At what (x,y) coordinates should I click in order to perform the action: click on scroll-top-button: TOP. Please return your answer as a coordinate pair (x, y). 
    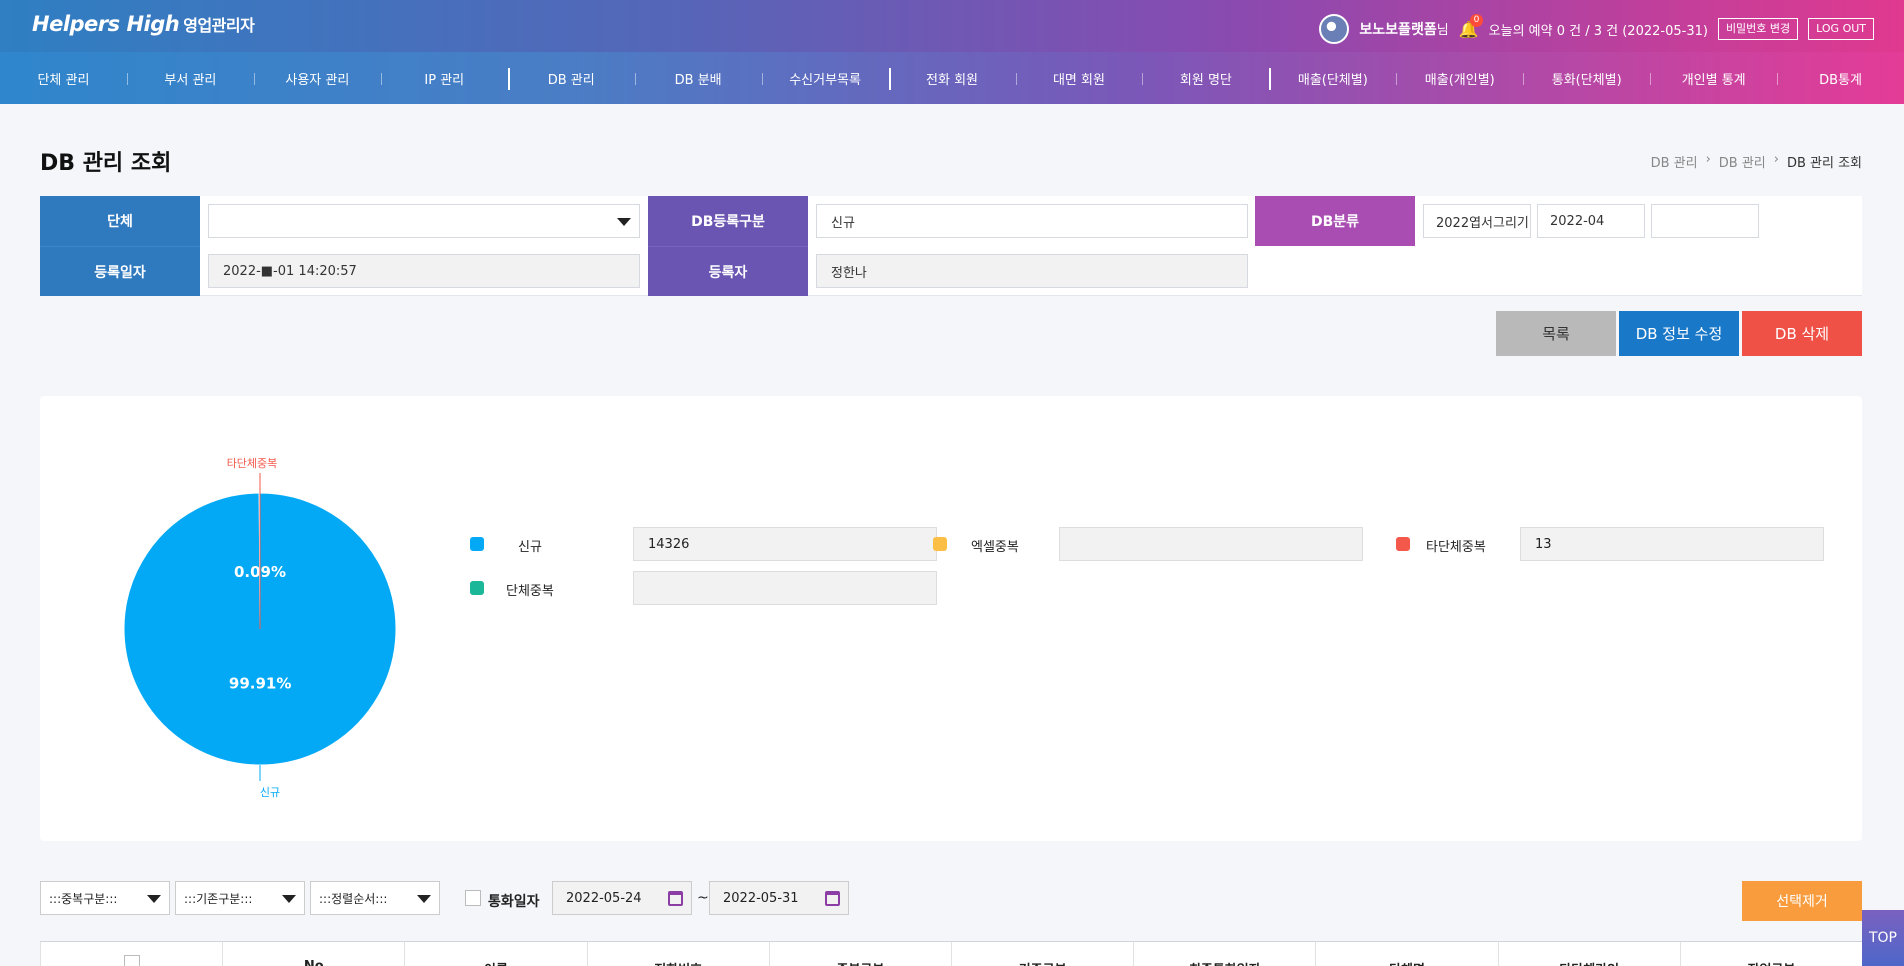
    Looking at the image, I should click on (1883, 938).